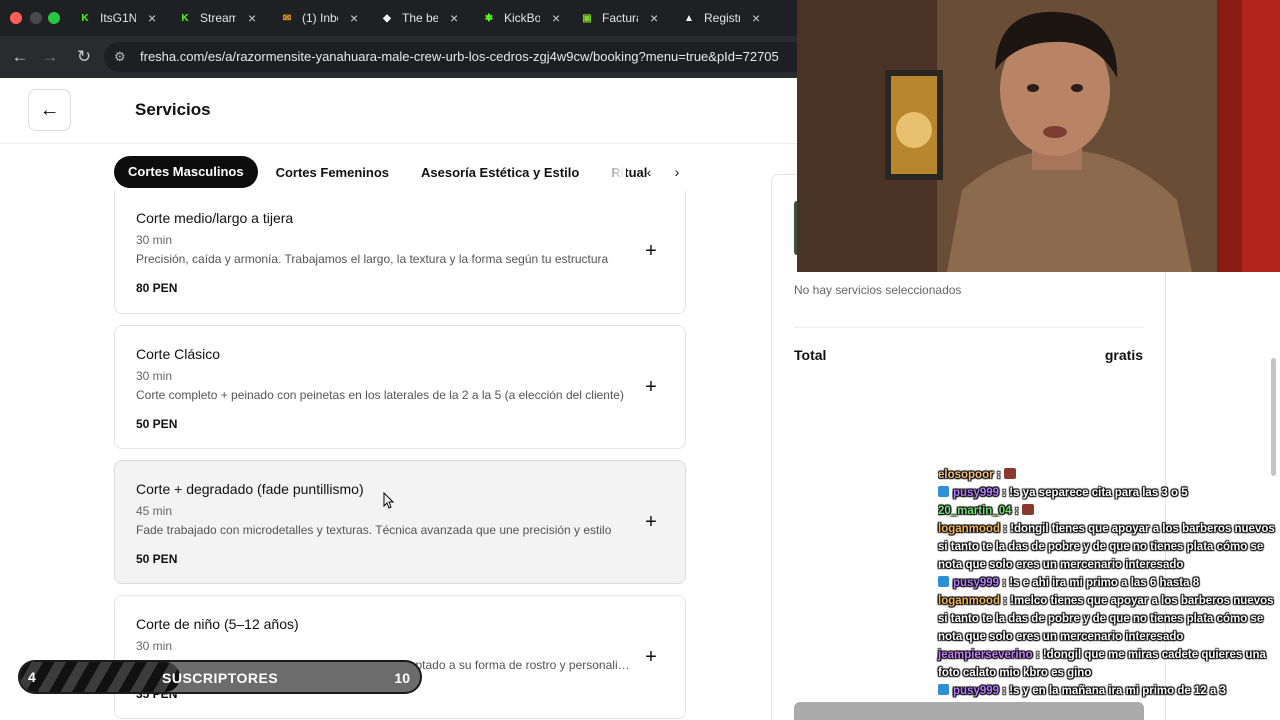 The width and height of the screenshot is (1280, 720). What do you see at coordinates (178, 354) in the screenshot?
I see `service-name: Corte Clásico` at bounding box center [178, 354].